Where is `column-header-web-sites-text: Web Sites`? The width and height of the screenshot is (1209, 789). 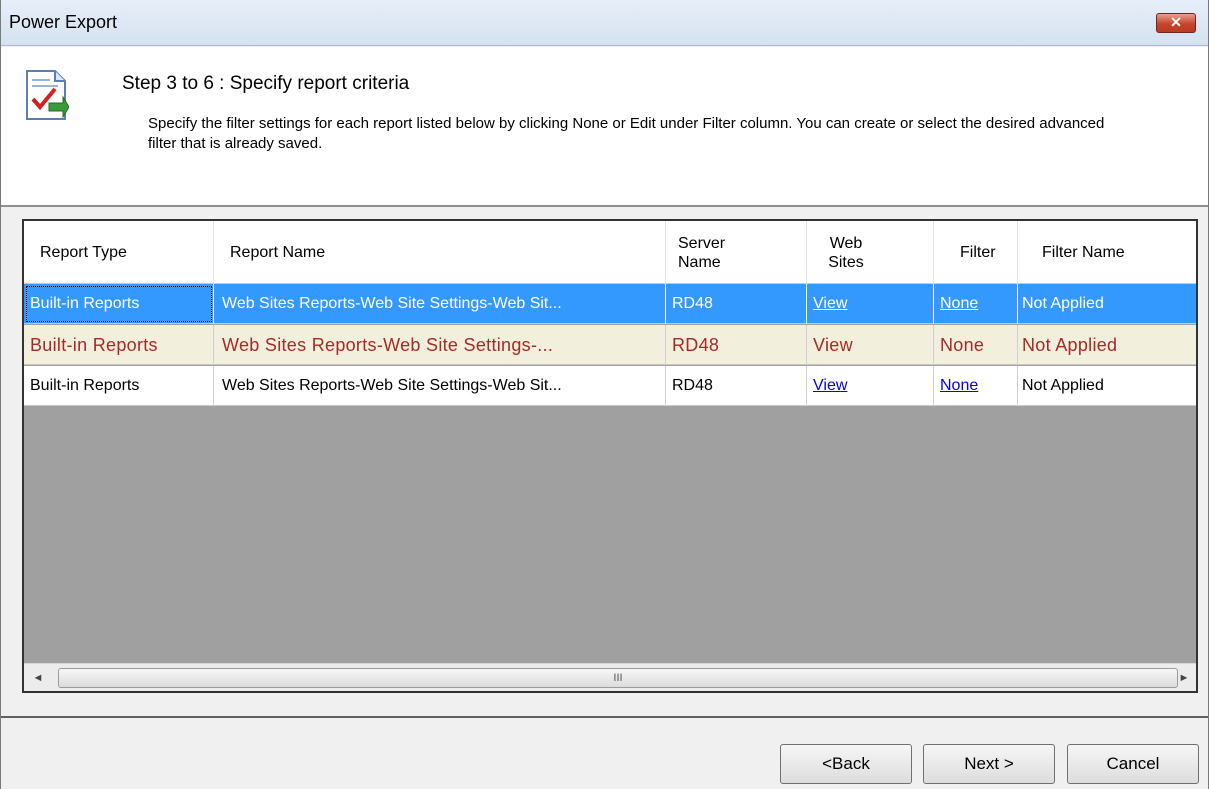
column-header-web-sites-text: Web Sites is located at coordinates (846, 252).